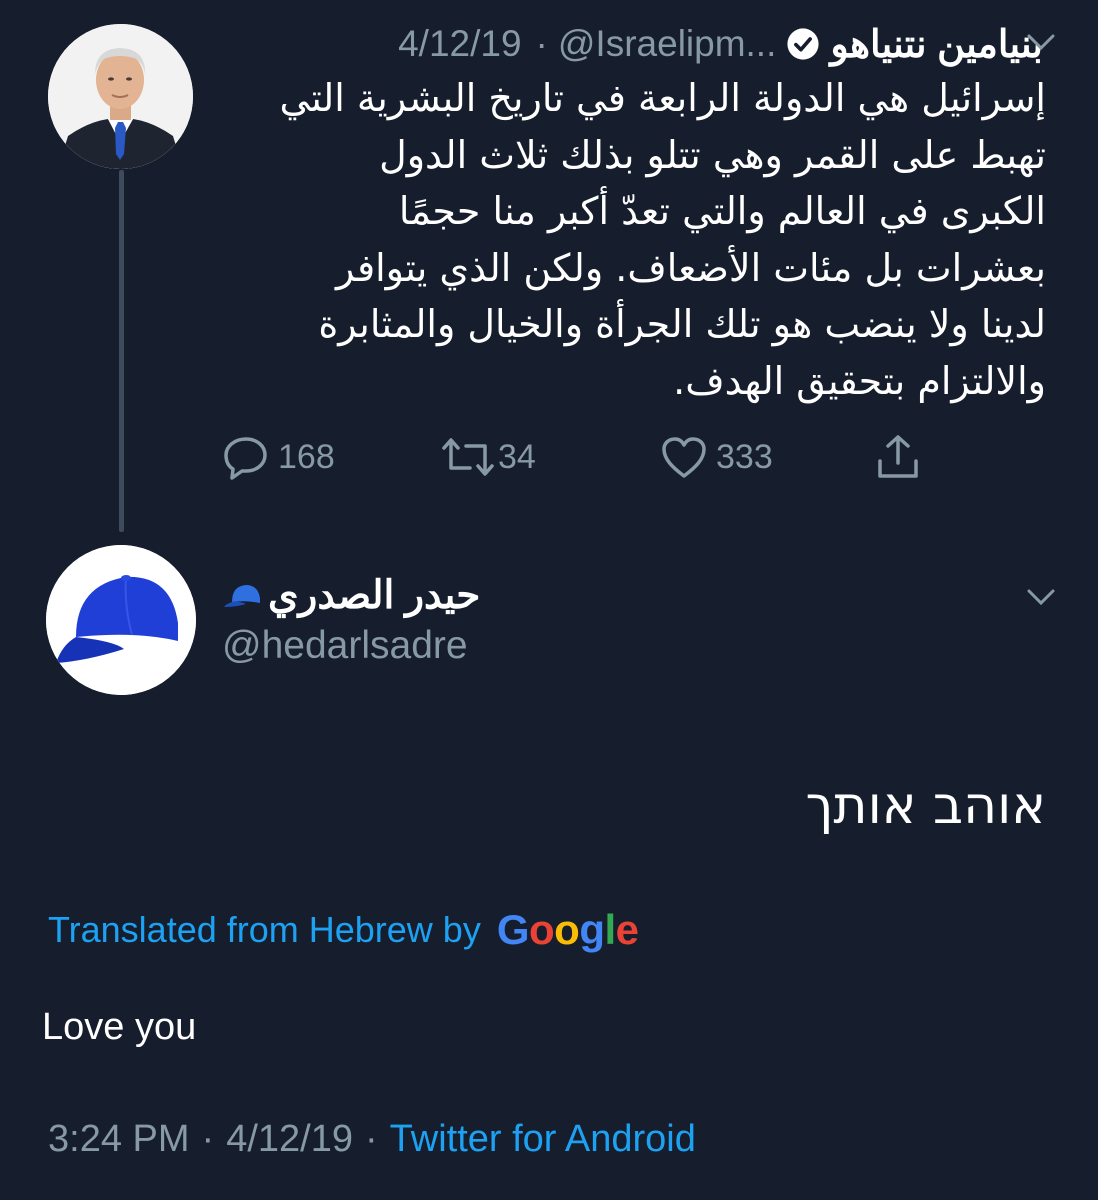 Image resolution: width=1098 pixels, height=1200 pixels. What do you see at coordinates (119, 1139) in the screenshot?
I see `tweet-time: 3:24 PM` at bounding box center [119, 1139].